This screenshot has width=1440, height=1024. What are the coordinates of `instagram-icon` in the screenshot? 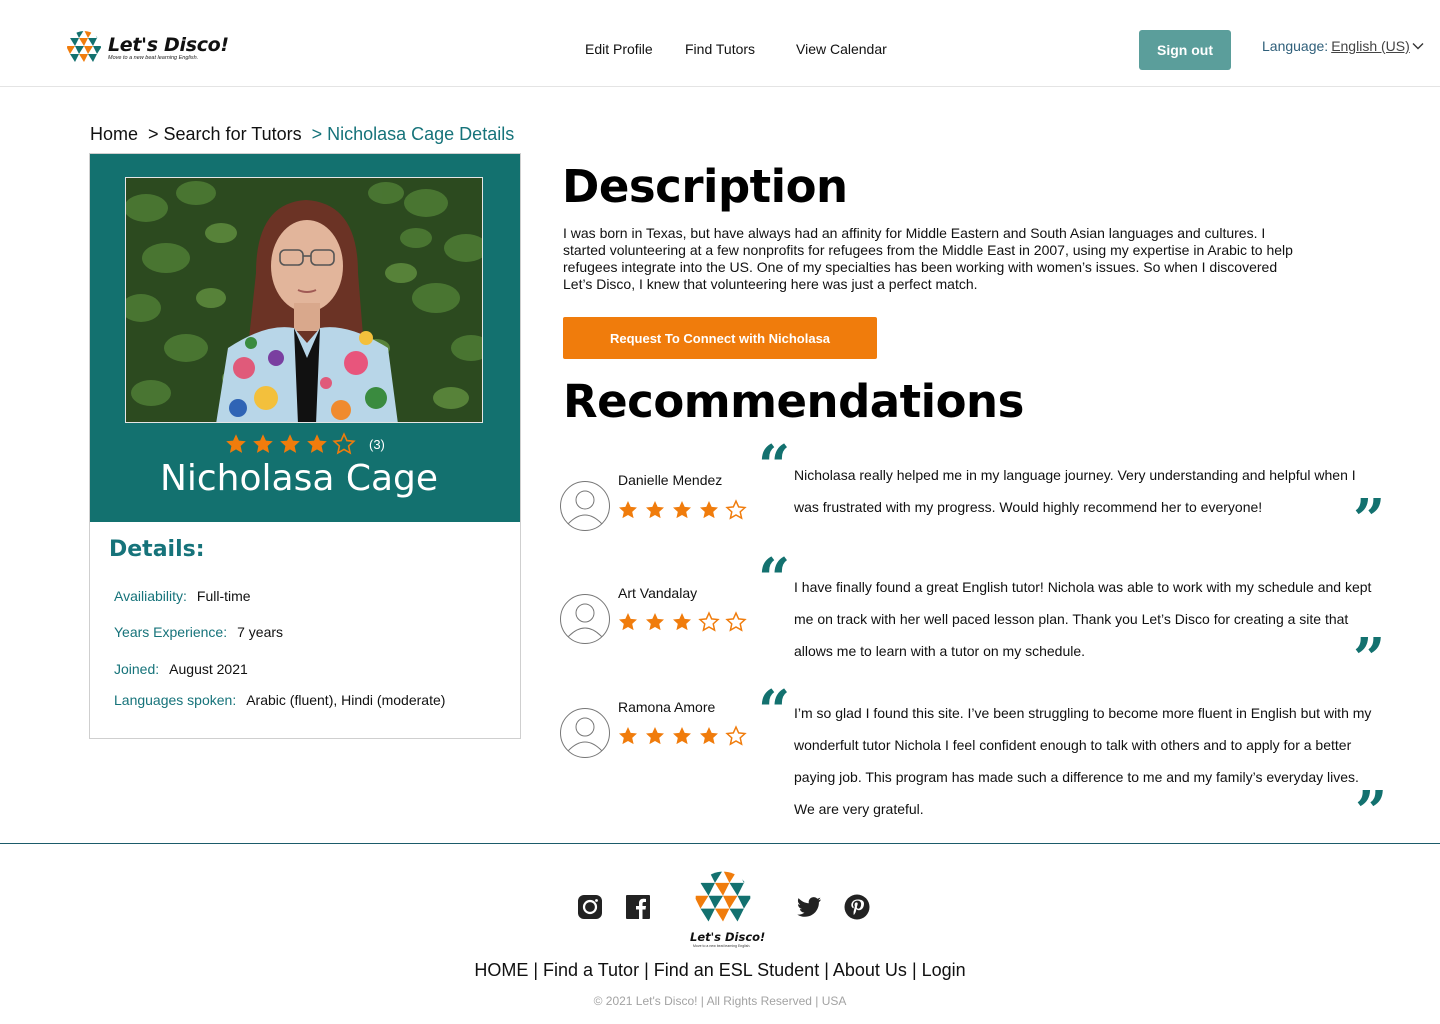 It's located at (590, 907).